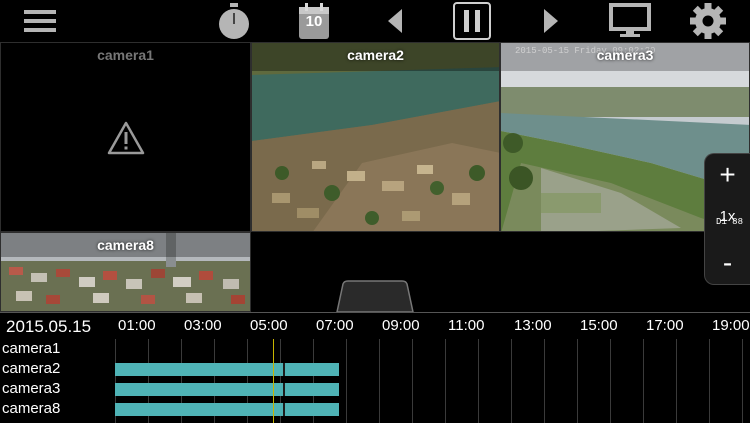 The width and height of the screenshot is (750, 423). I want to click on timeline-hour-label: 01:00, so click(137, 325).